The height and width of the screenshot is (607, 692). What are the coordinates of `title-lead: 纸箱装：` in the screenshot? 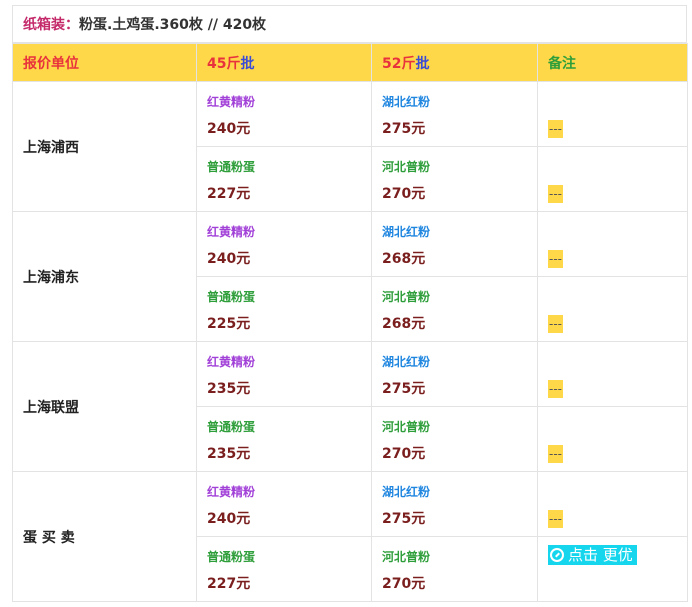 It's located at (51, 25).